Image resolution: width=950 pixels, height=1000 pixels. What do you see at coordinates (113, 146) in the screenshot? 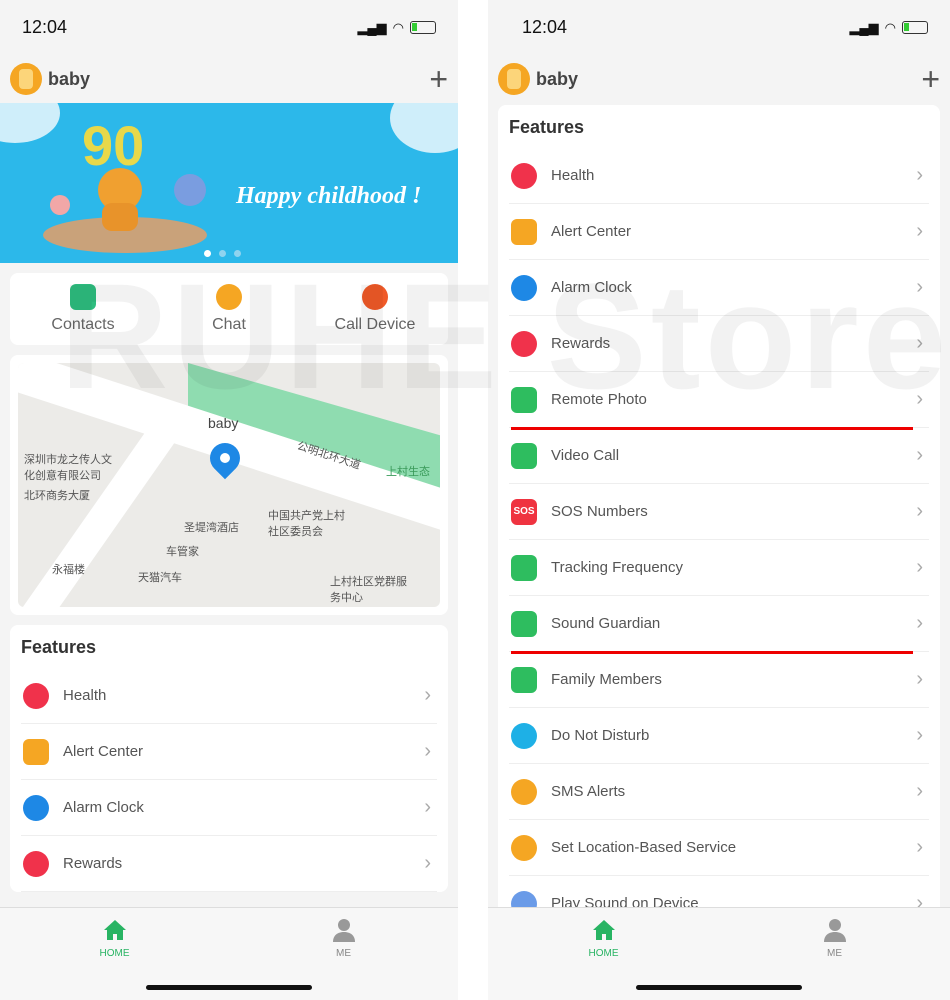
I see `svg-text: 90` at bounding box center [113, 146].